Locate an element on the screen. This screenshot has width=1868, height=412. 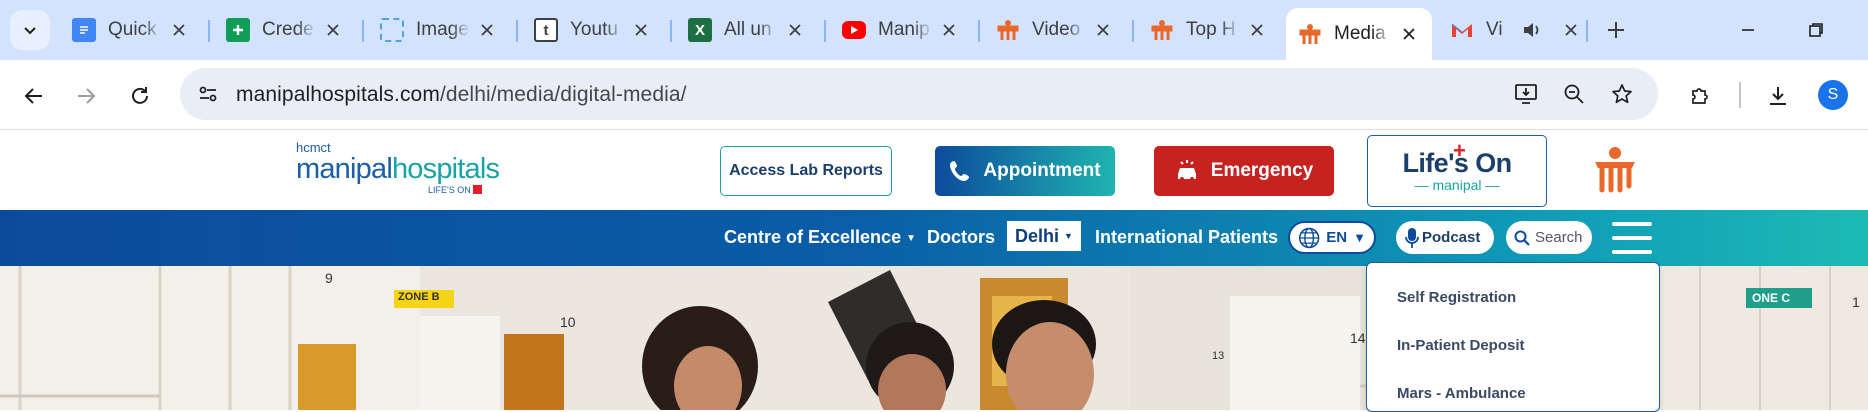
arrow-left-icon is located at coordinates (33, 96).